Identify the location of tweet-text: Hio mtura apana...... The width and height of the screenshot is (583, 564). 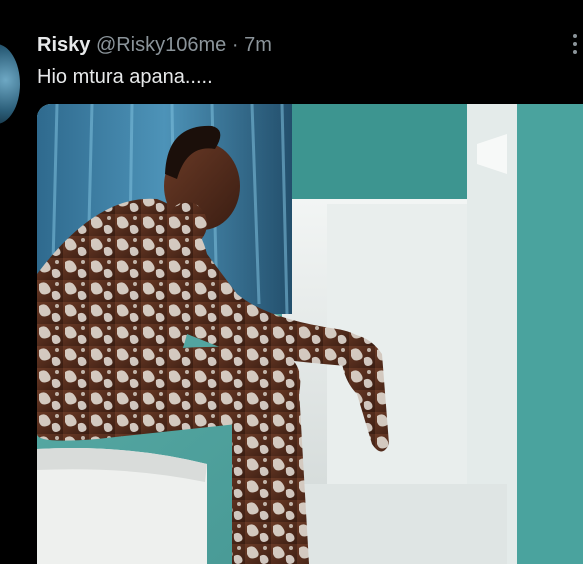
(125, 77).